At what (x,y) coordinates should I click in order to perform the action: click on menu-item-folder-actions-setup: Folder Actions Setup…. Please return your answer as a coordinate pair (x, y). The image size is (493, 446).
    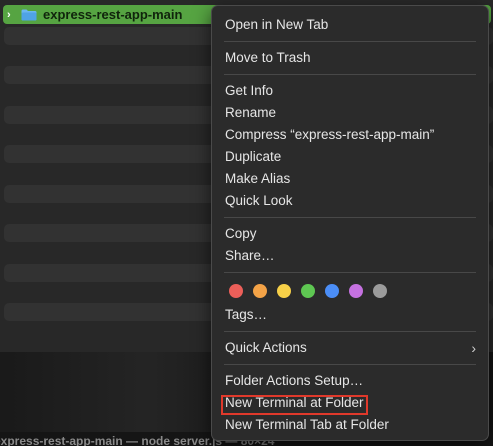
    Looking at the image, I should click on (350, 381).